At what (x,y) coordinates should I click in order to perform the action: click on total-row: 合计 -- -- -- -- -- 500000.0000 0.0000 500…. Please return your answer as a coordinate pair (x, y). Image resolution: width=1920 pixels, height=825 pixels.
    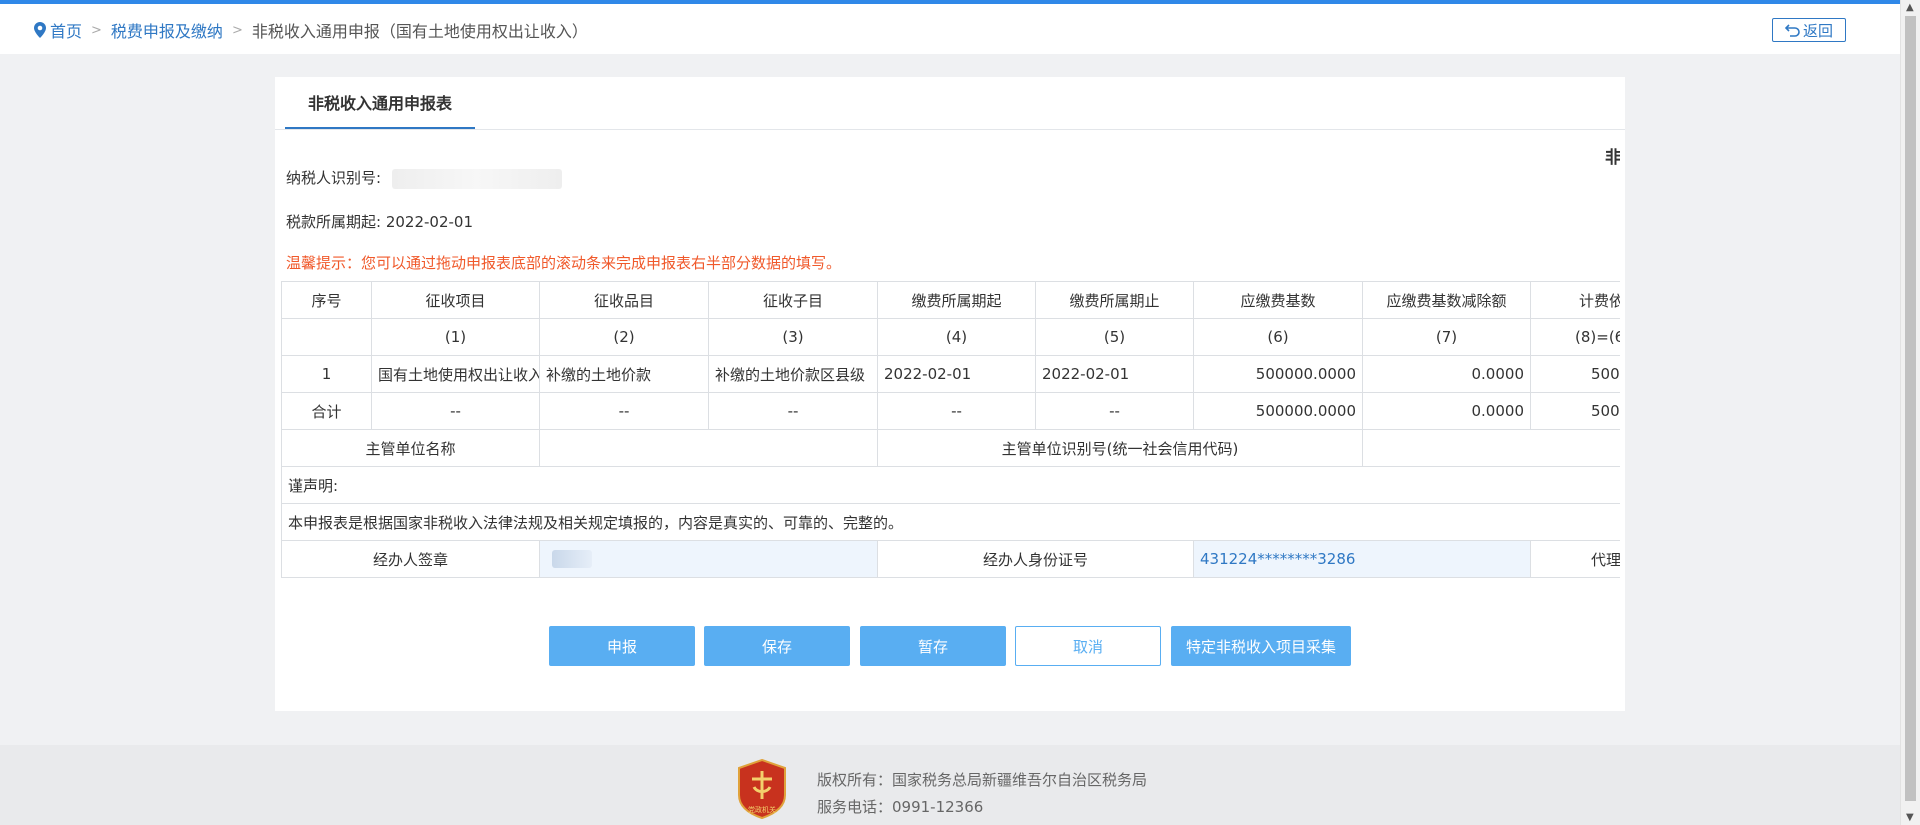
    Looking at the image, I should click on (950, 411).